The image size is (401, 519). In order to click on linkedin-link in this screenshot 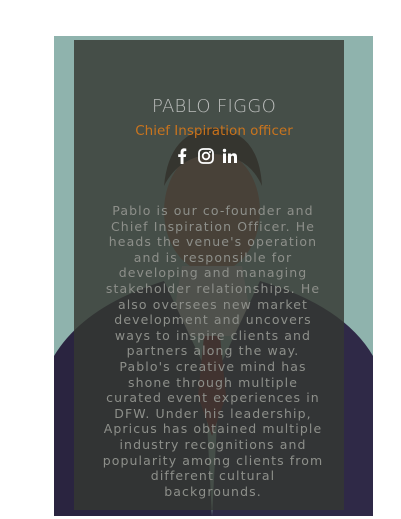, I will do `click(230, 156)`.